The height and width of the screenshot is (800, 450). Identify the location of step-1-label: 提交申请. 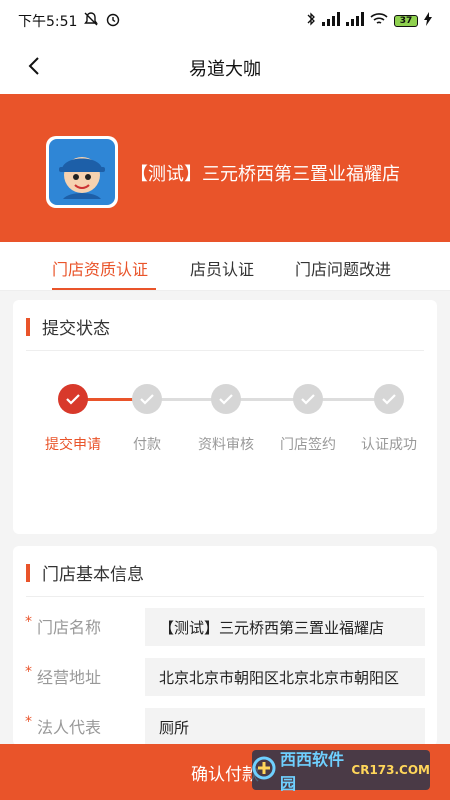
(73, 445).